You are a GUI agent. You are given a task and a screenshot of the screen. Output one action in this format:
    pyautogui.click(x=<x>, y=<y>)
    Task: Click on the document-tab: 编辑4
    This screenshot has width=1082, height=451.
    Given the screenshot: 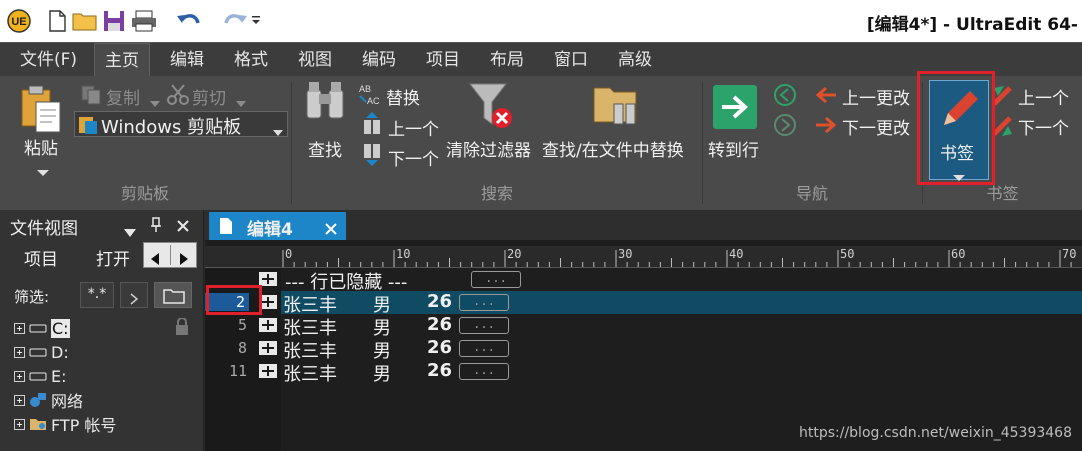 What is the action you would take?
    pyautogui.click(x=277, y=226)
    